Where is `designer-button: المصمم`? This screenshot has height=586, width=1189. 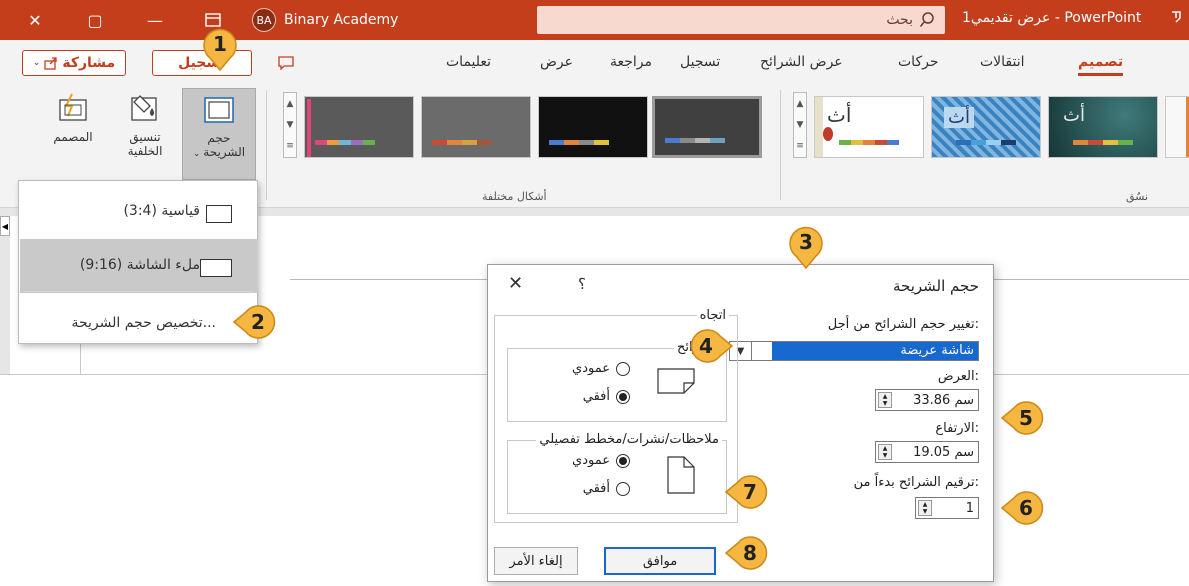 designer-button: المصمم is located at coordinates (73, 134).